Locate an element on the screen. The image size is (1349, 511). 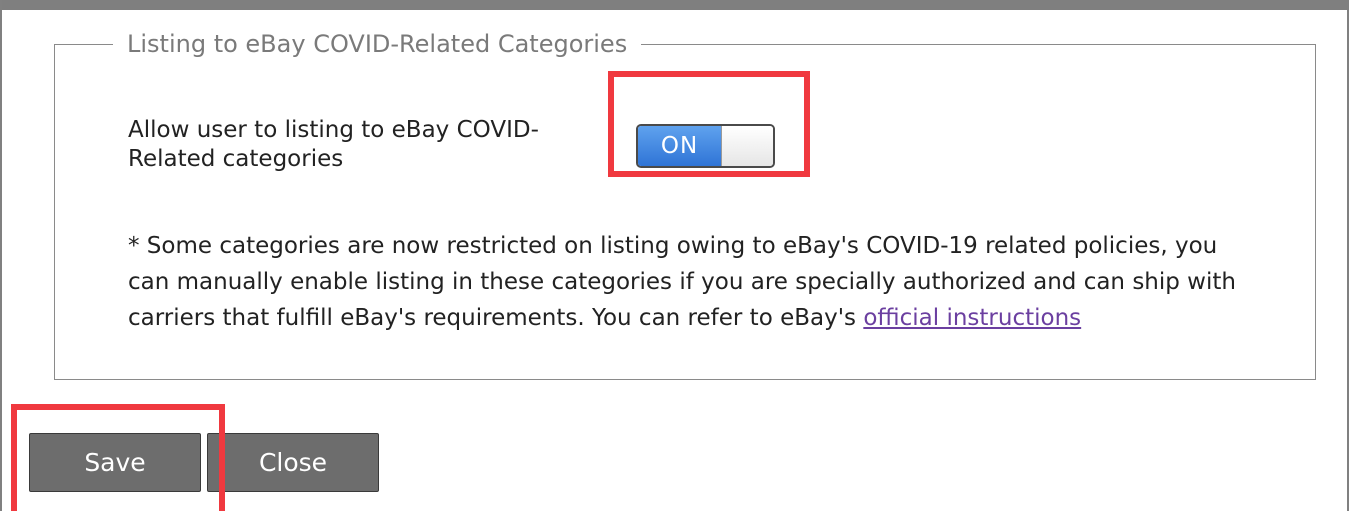
toggle-knob is located at coordinates (747, 146).